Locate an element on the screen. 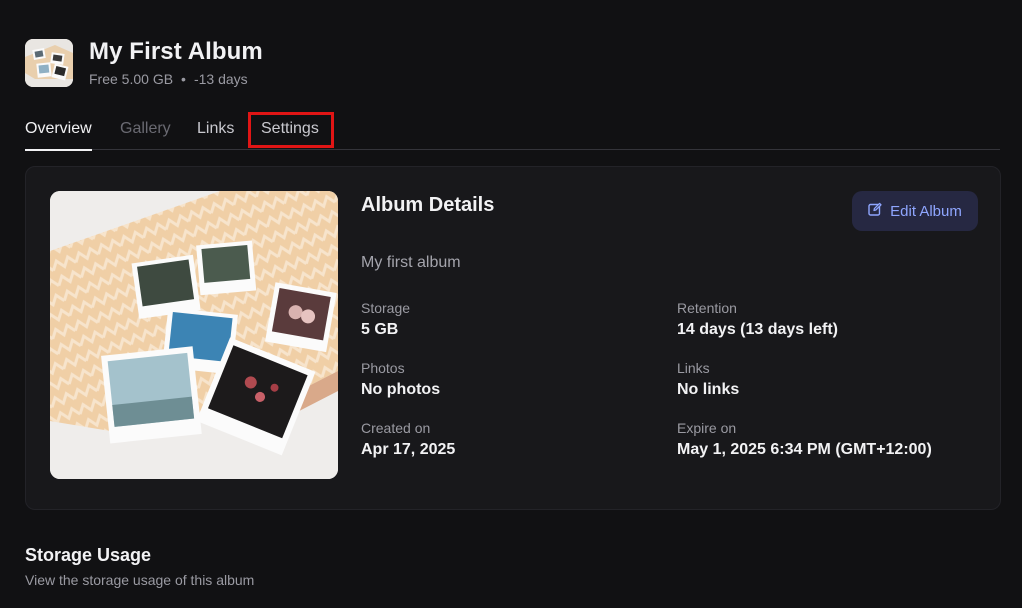 The height and width of the screenshot is (608, 1022). album-meta: Free 5.00 GB • -13 days is located at coordinates (168, 79).